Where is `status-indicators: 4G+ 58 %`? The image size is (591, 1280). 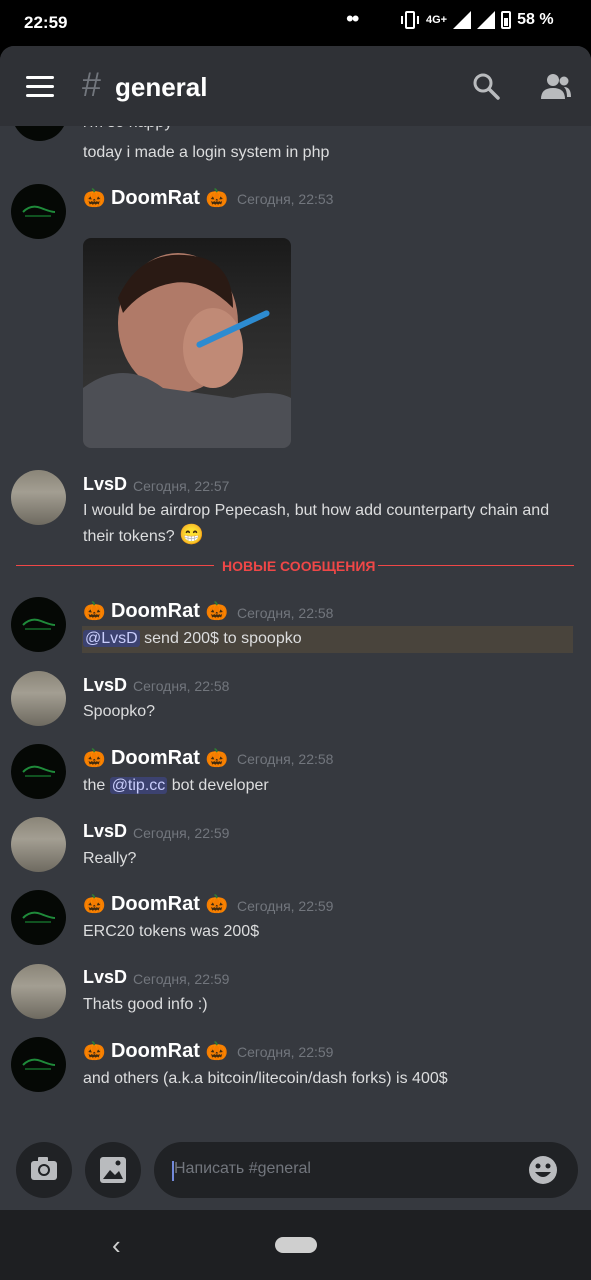 status-indicators: 4G+ 58 % is located at coordinates (477, 20).